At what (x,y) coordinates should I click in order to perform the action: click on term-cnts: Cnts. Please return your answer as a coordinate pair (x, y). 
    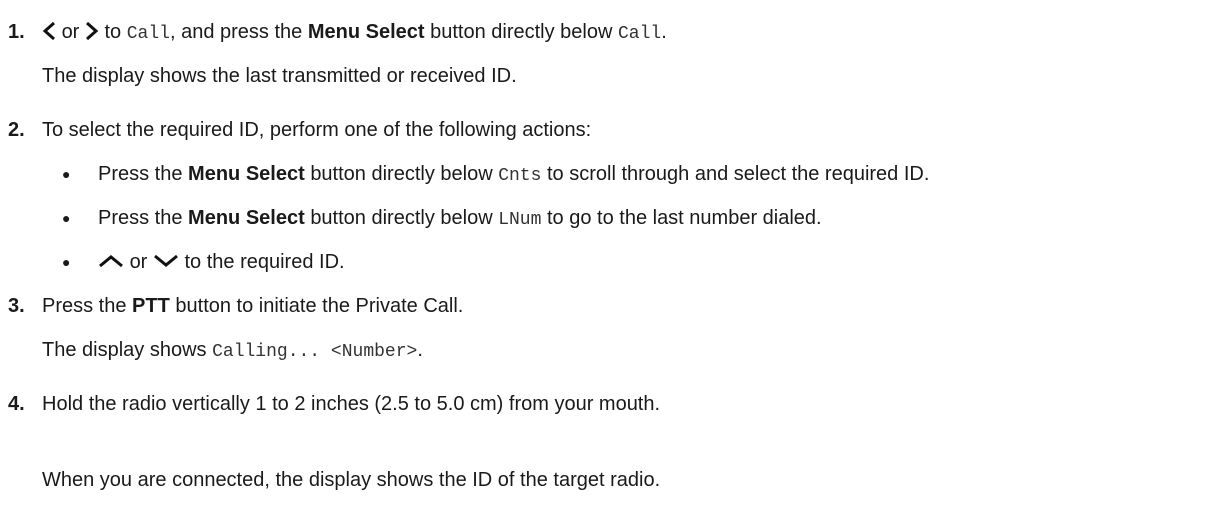
    Looking at the image, I should click on (520, 176).